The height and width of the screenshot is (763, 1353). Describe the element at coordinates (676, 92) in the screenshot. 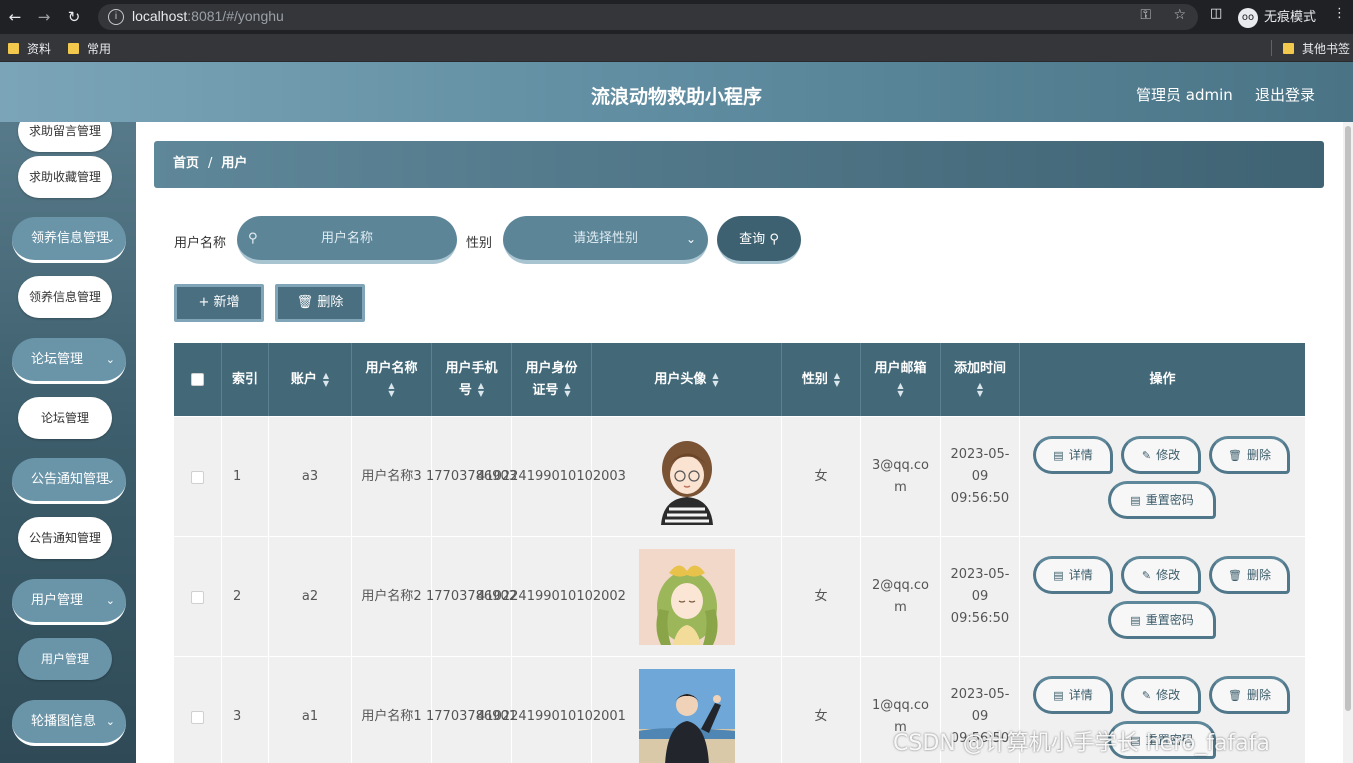

I see `app-header: 流浪动物救助小程序 管理员 admin 退出登录` at that location.